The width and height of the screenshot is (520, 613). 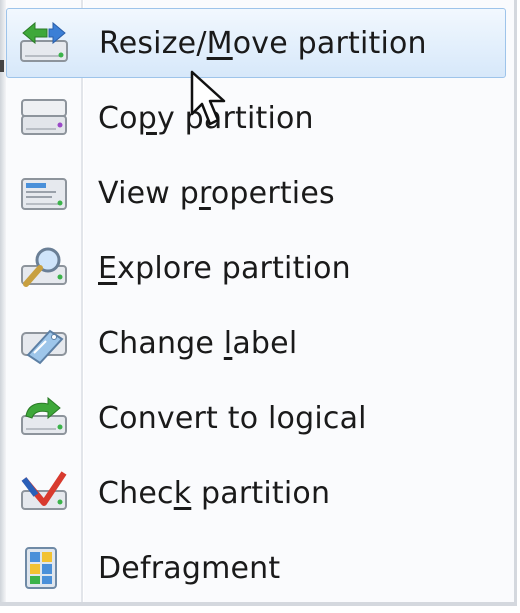 I want to click on menu-item-label: Convert to logical, so click(x=232, y=418).